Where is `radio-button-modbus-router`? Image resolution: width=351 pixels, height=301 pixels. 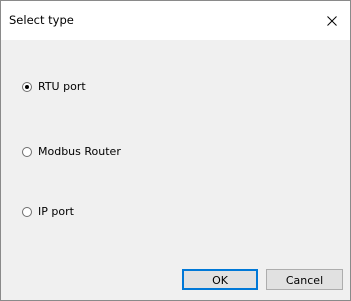
radio-button-modbus-router is located at coordinates (27, 152).